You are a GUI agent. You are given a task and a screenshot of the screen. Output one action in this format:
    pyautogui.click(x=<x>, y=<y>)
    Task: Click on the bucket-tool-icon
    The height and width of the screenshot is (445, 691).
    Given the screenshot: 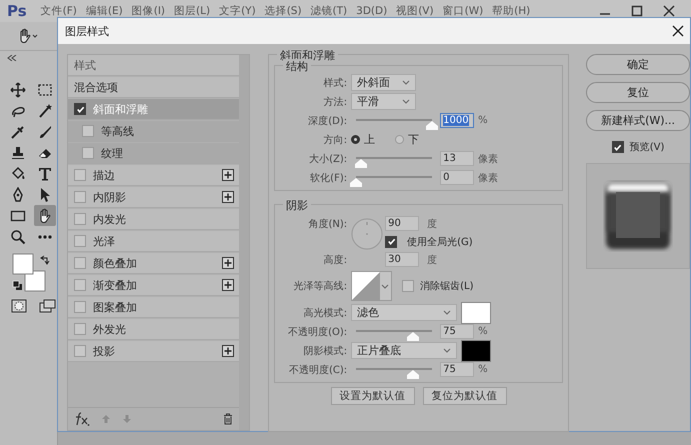 What is the action you would take?
    pyautogui.click(x=18, y=174)
    